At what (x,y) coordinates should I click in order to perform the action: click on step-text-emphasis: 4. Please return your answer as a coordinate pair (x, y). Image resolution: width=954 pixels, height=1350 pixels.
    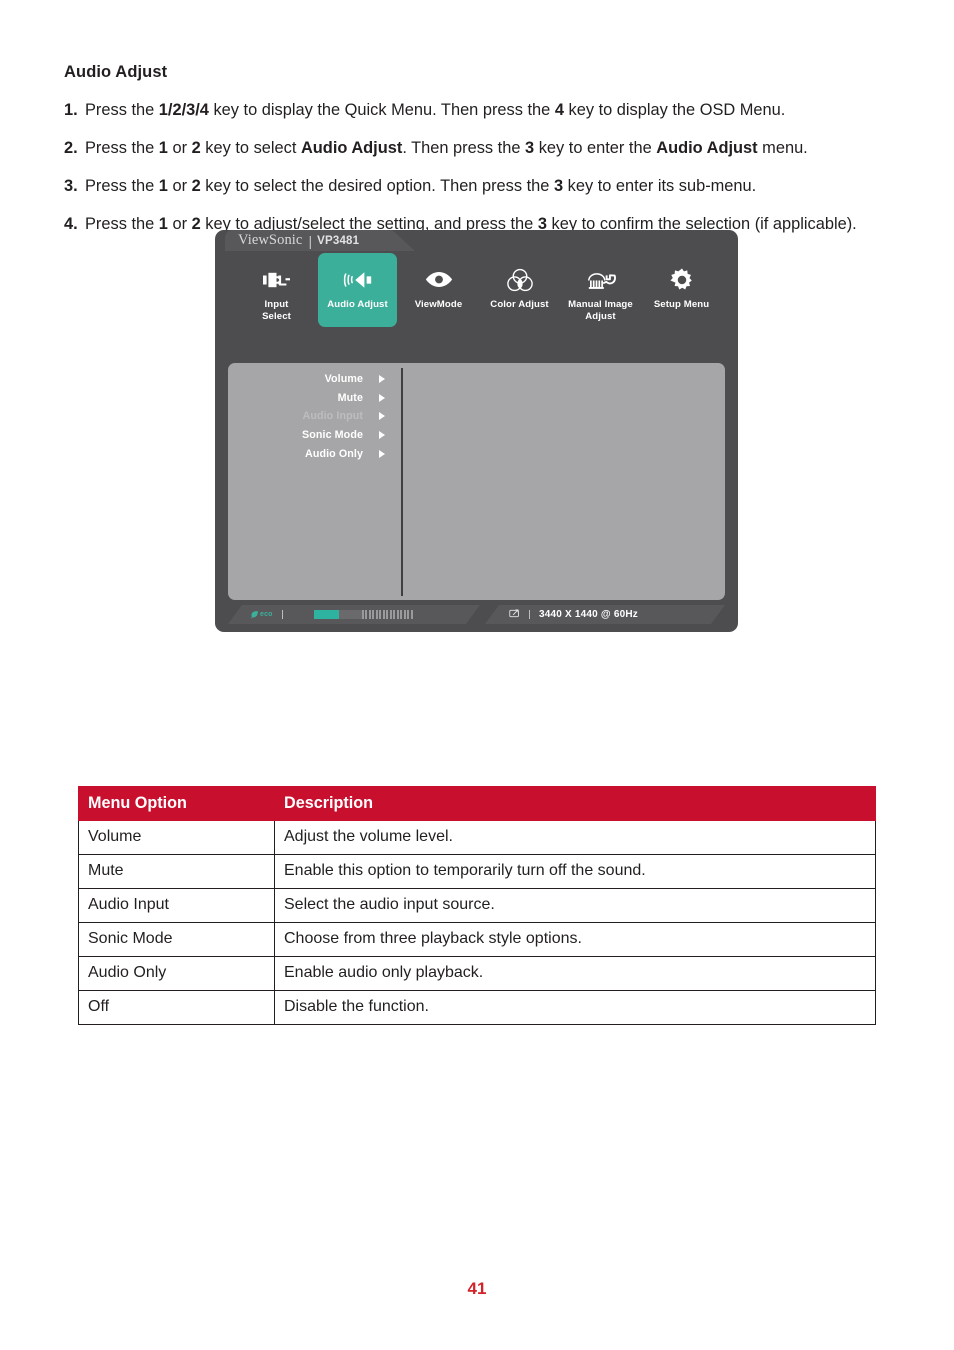
    Looking at the image, I should click on (559, 110).